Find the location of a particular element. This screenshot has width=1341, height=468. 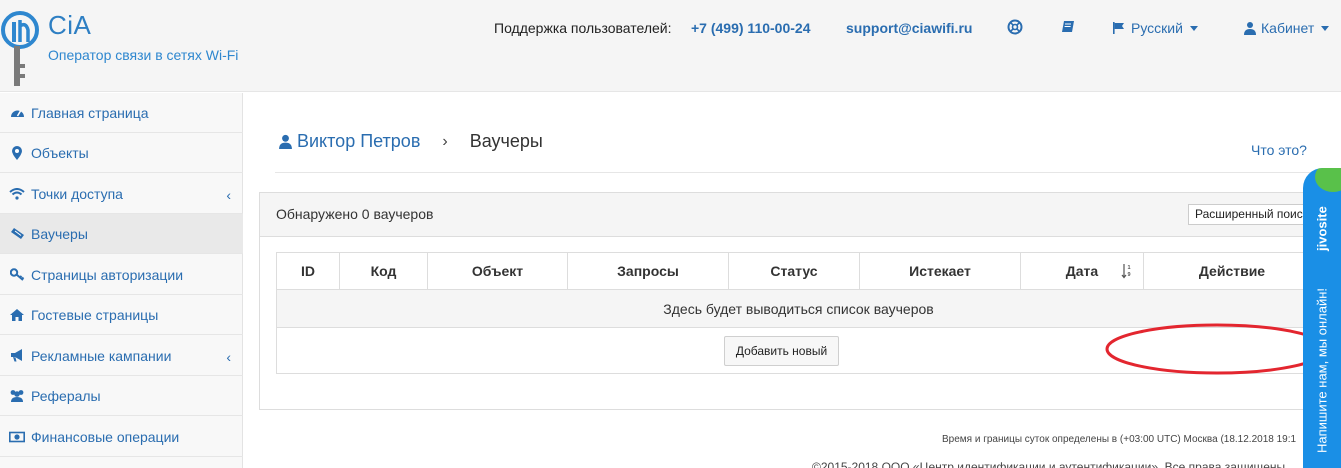

dashboard-icon is located at coordinates (17, 113).